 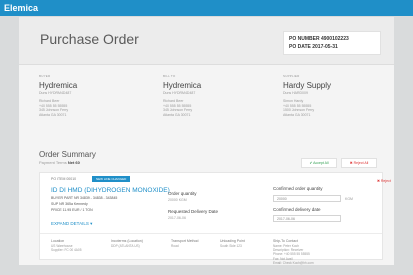 What do you see at coordinates (307, 198) in the screenshot?
I see `confirmed-quantity-input: 20000` at bounding box center [307, 198].